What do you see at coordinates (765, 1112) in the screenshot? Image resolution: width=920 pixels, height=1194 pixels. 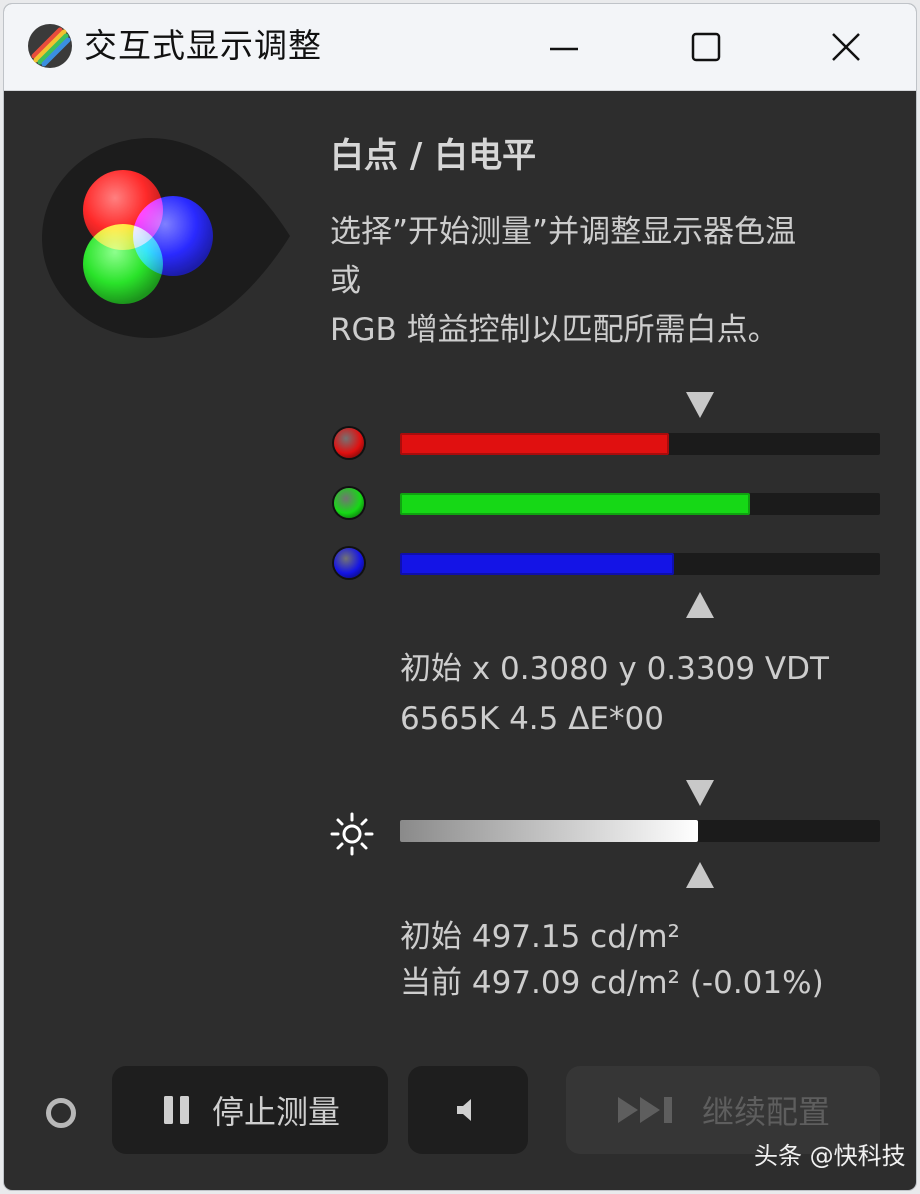 I see `continue-configuration-label: 继续配置` at bounding box center [765, 1112].